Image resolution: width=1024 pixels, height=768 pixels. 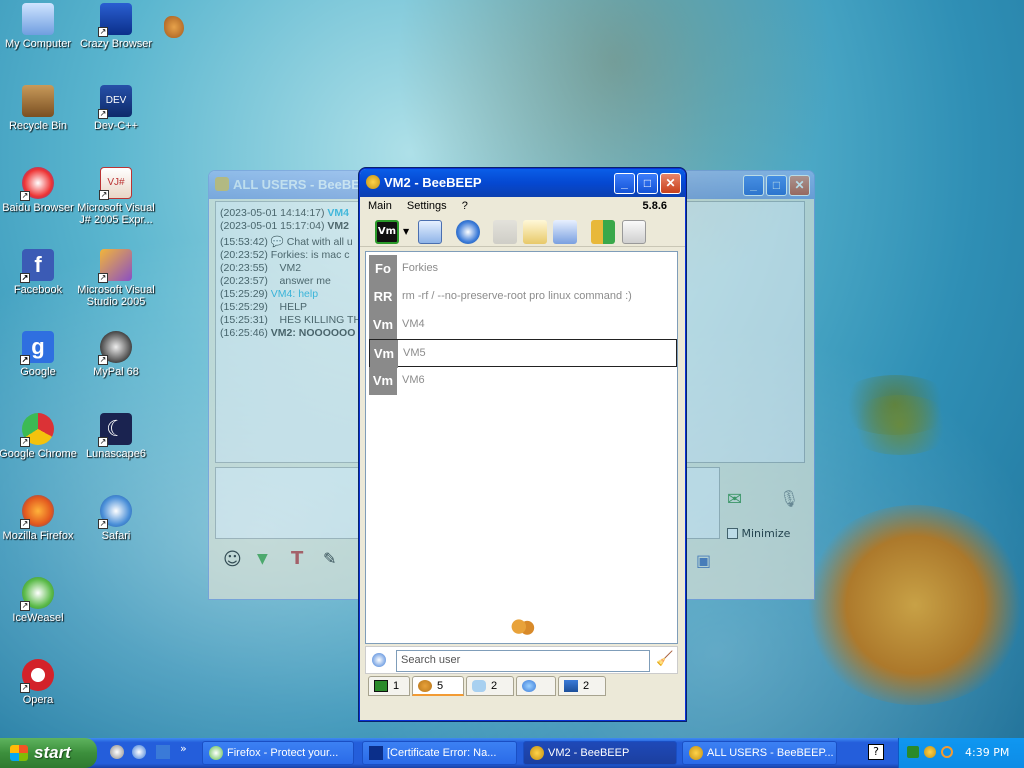 What do you see at coordinates (523, 269) in the screenshot?
I see `user-row: Fo Forkies` at bounding box center [523, 269].